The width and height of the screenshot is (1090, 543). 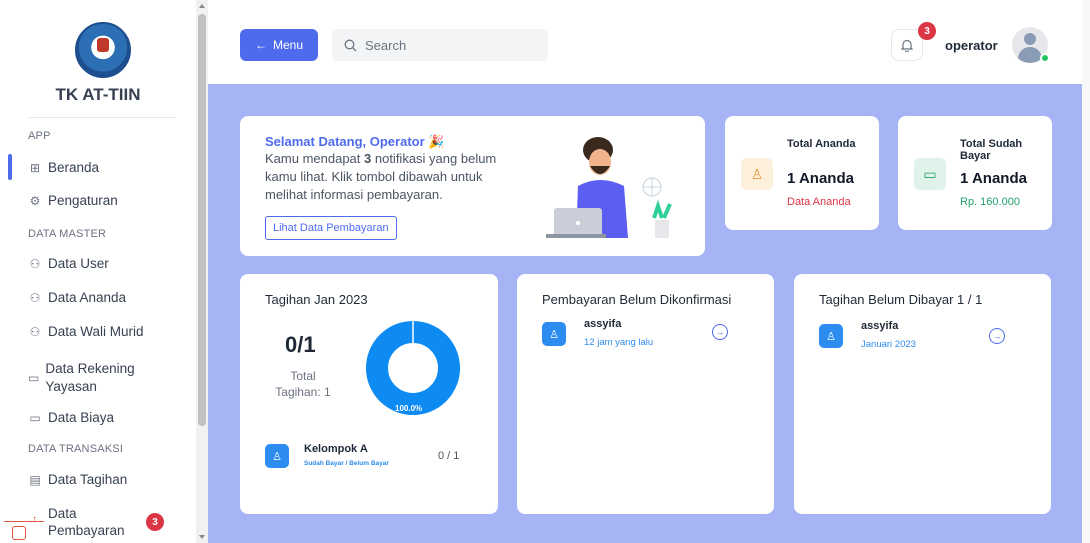 What do you see at coordinates (971, 45) in the screenshot?
I see `username: operator` at bounding box center [971, 45].